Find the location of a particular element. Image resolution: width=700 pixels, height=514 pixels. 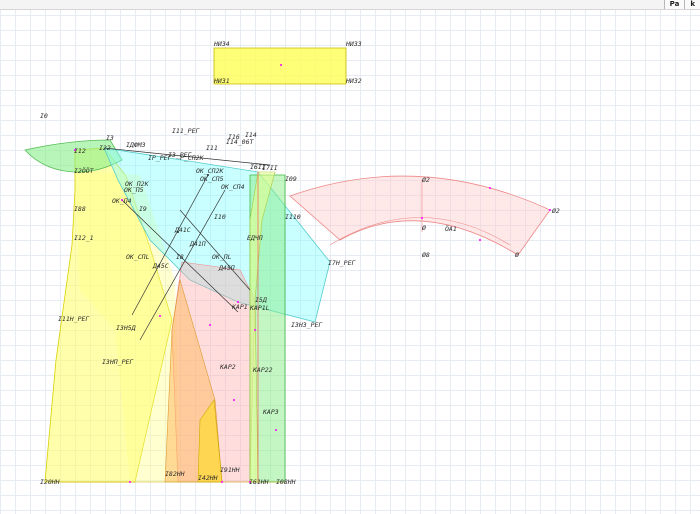

label-i3n5a: I3Н5Д is located at coordinates (126, 328).